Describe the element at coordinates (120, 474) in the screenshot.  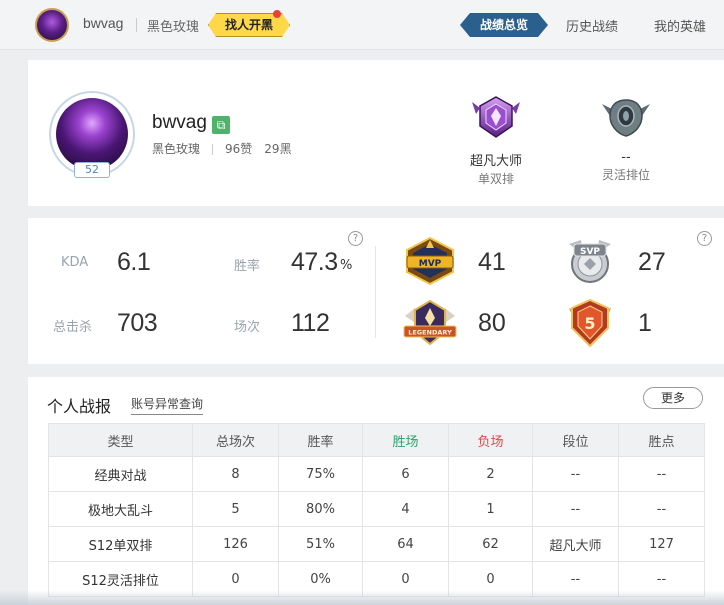
I see `table-cell: 经典对战` at that location.